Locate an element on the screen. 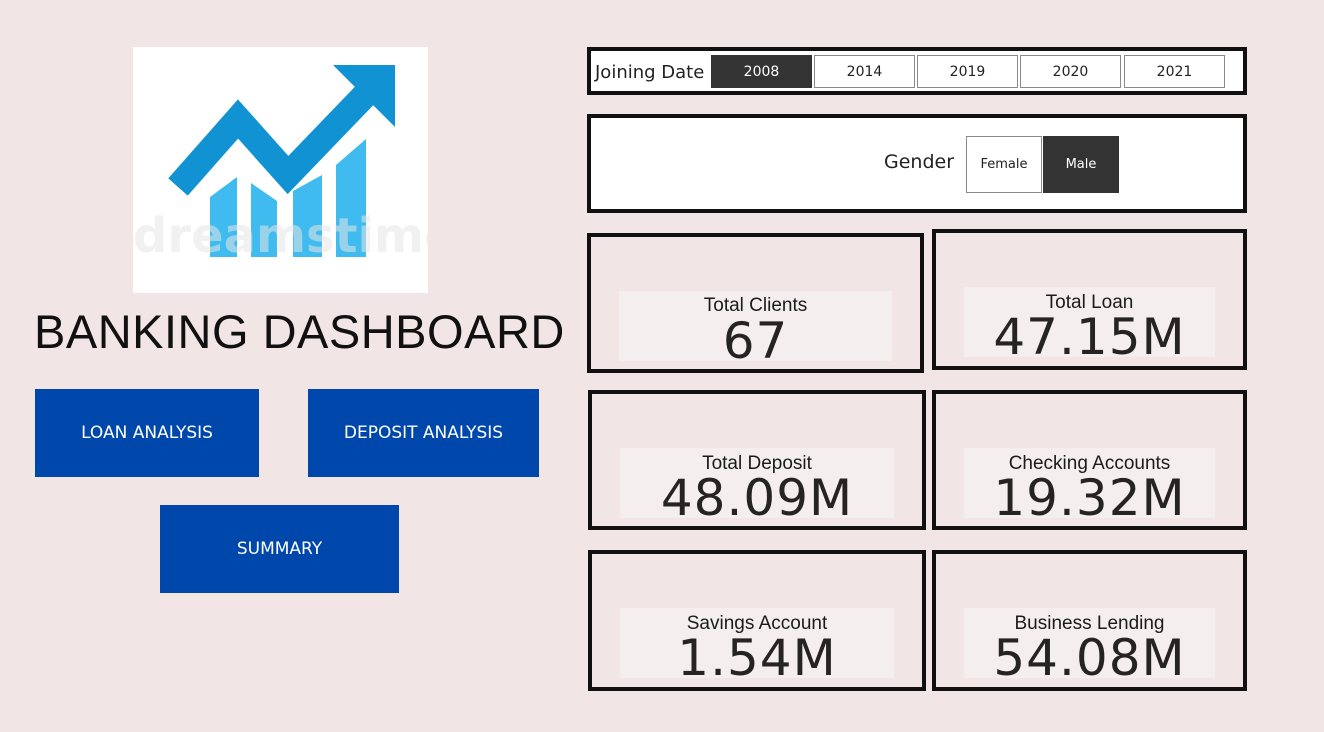 The width and height of the screenshot is (1324, 732). total-loan-card: Total Loan 47.15M is located at coordinates (1089, 299).